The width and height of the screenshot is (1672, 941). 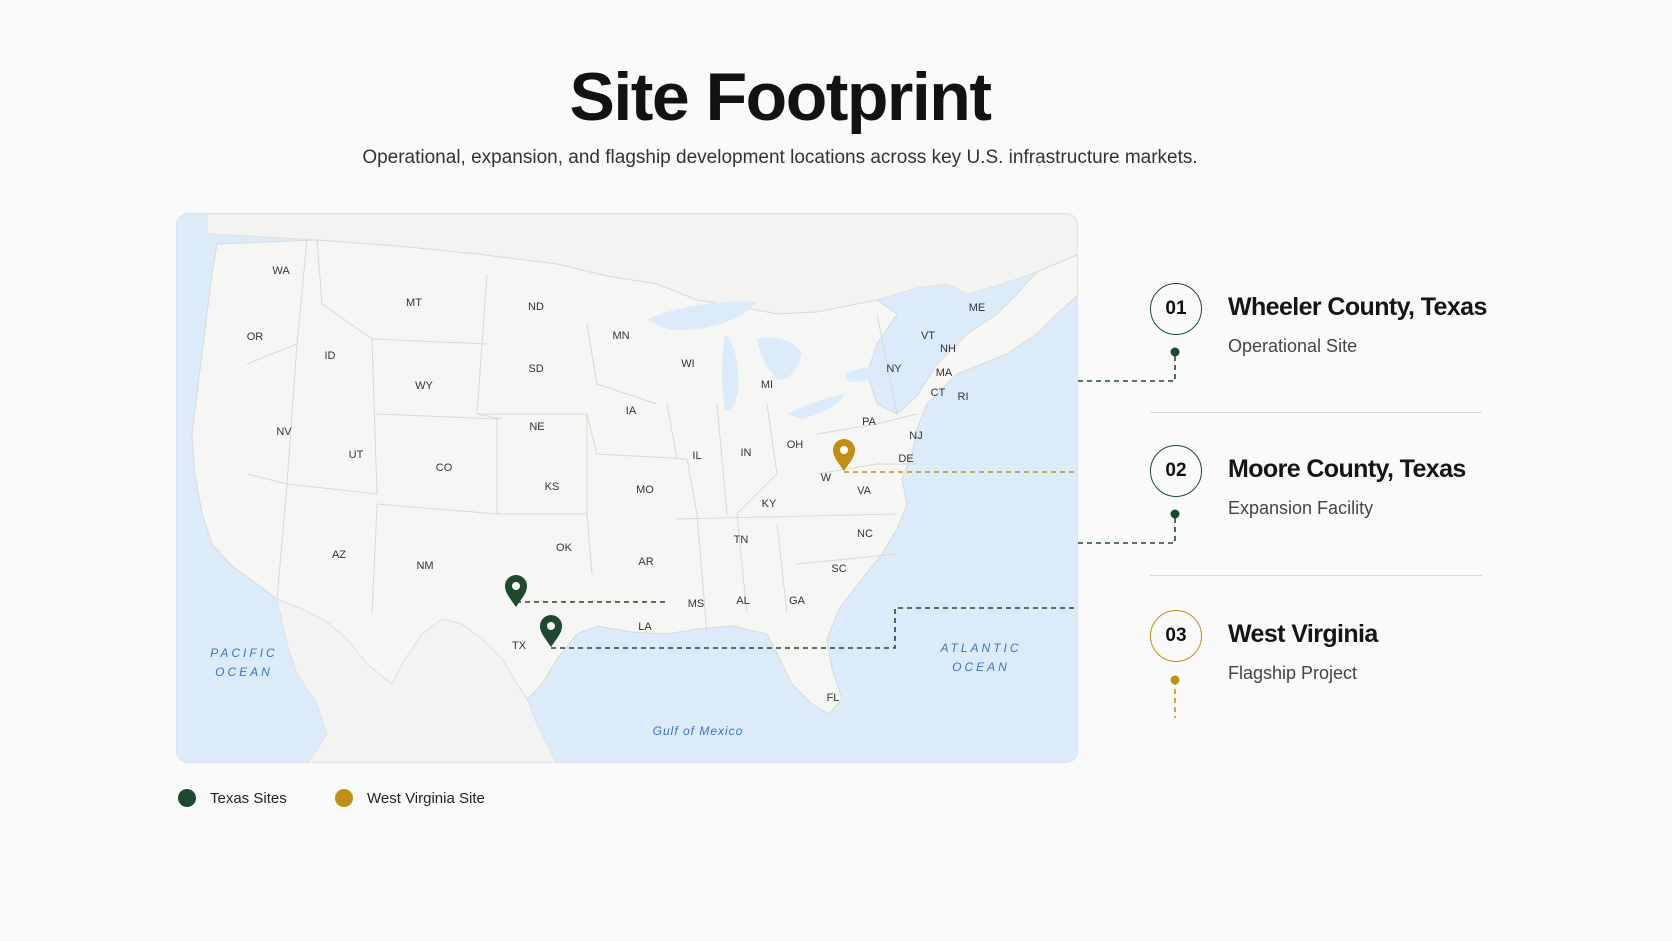 I want to click on state-label: MT, so click(x=414, y=303).